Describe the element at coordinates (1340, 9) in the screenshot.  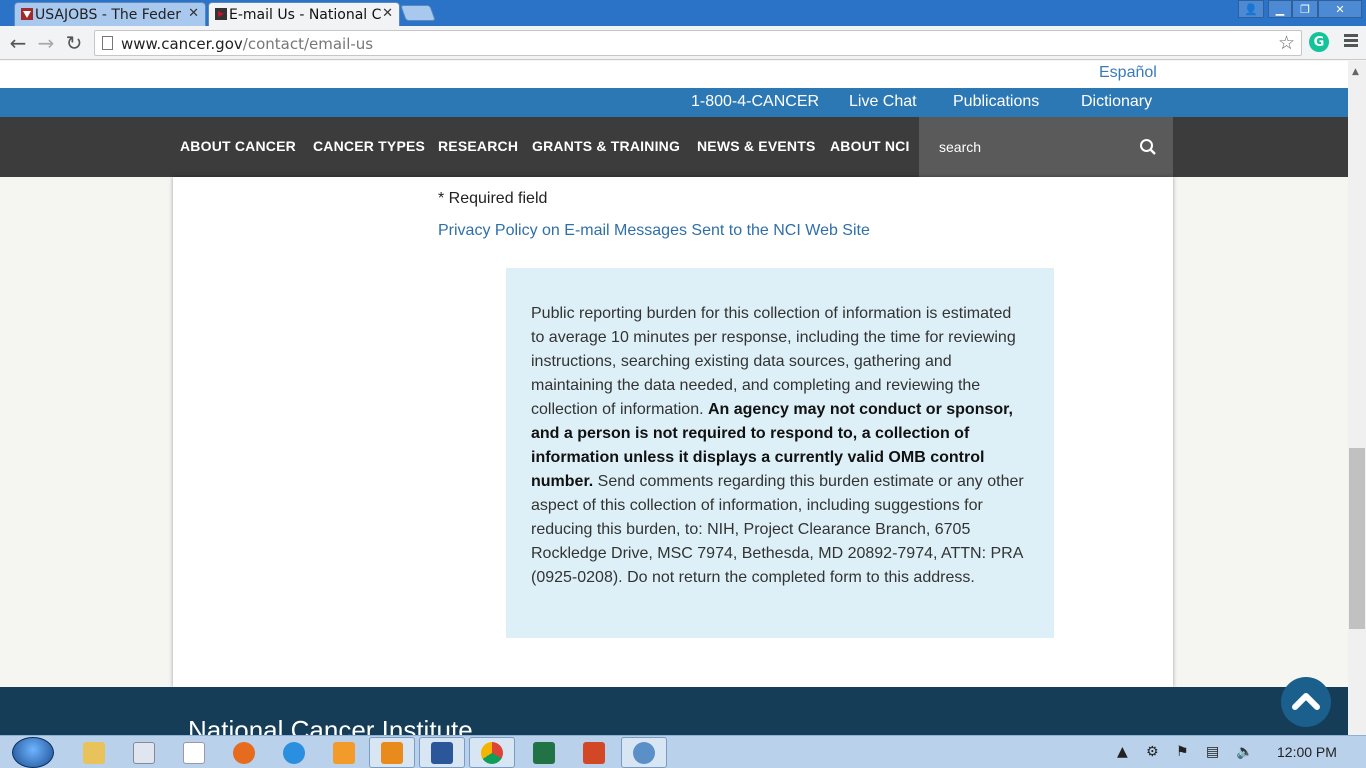
I see `close-window-button: ✕` at that location.